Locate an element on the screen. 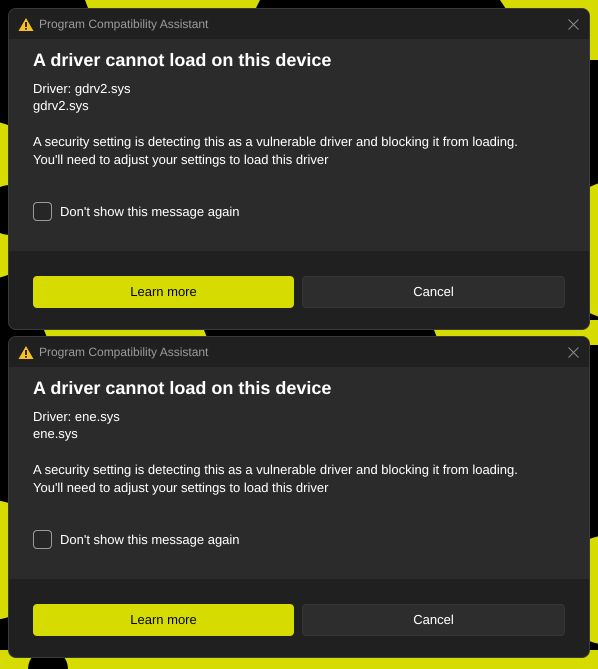 This screenshot has width=598, height=669. driver-text: Driver: ene.sys is located at coordinates (76, 416).